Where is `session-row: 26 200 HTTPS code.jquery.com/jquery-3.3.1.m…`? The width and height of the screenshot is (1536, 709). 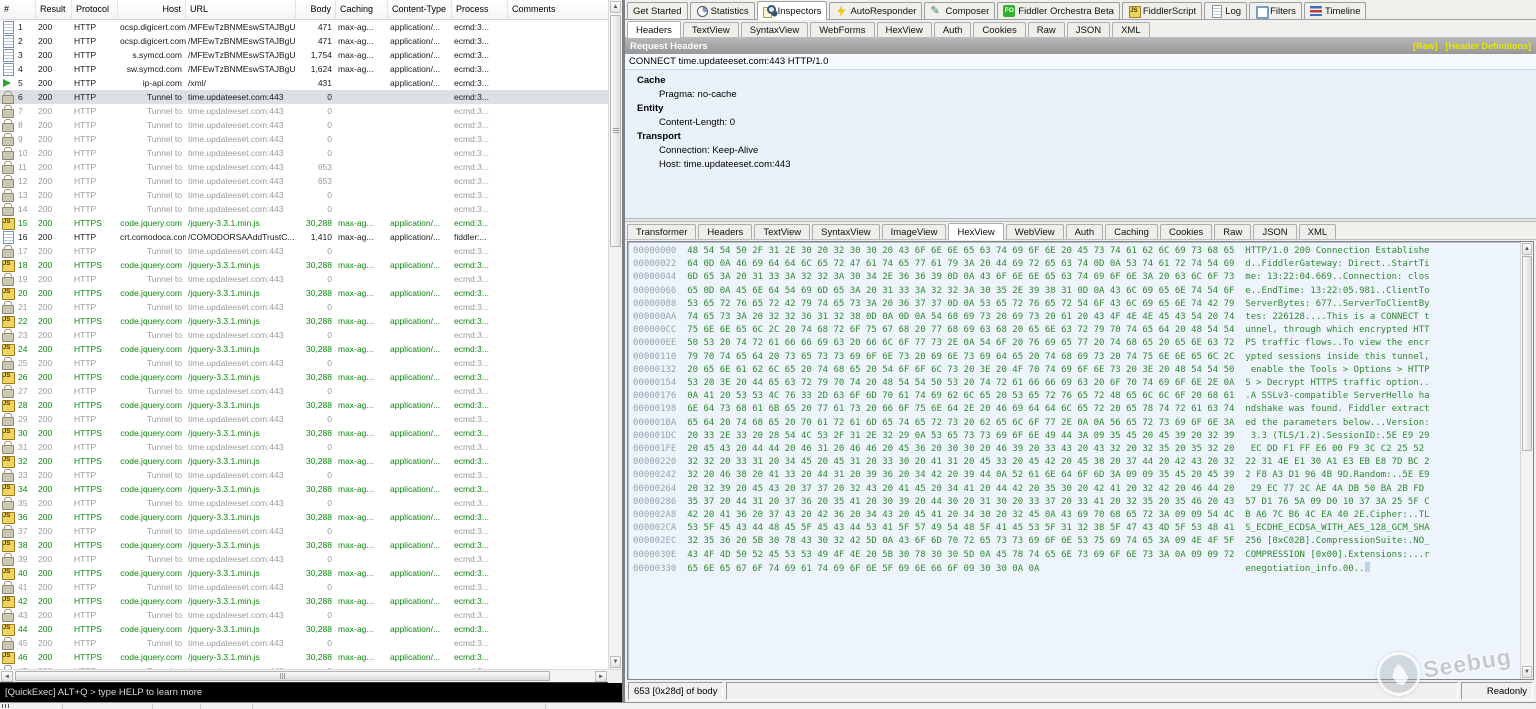 session-row: 26 200 HTTPS code.jquery.com/jquery-3.3.1.m… is located at coordinates (311, 377).